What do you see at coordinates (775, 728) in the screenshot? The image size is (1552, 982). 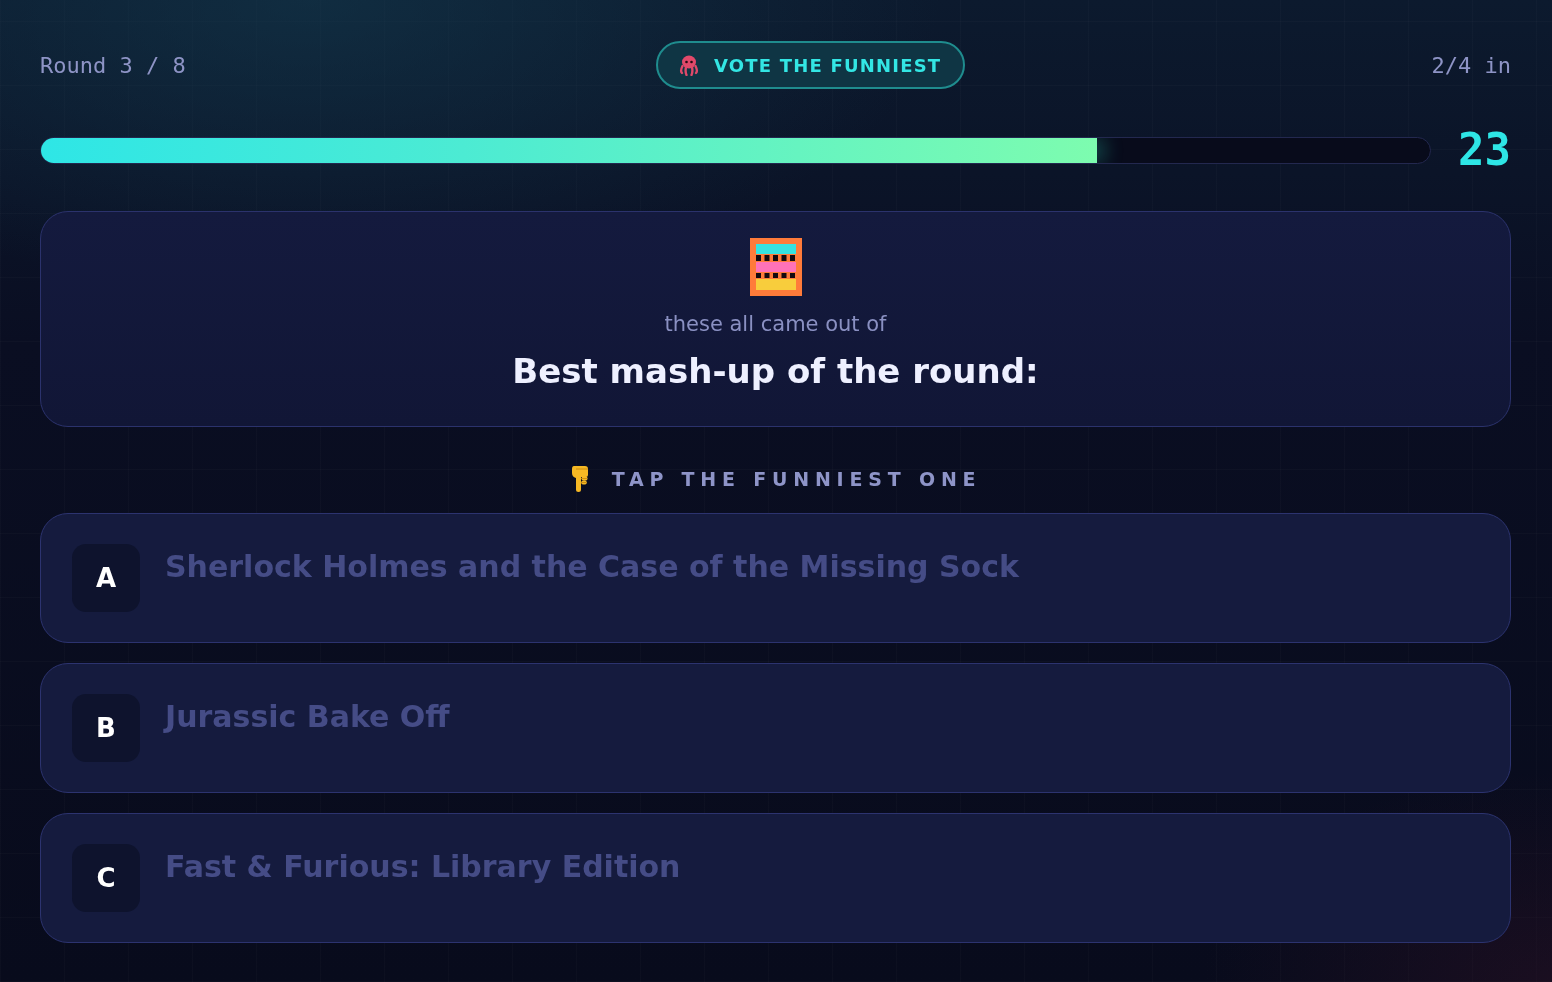 I see `answer-option: B Jurassic Bake Off` at bounding box center [775, 728].